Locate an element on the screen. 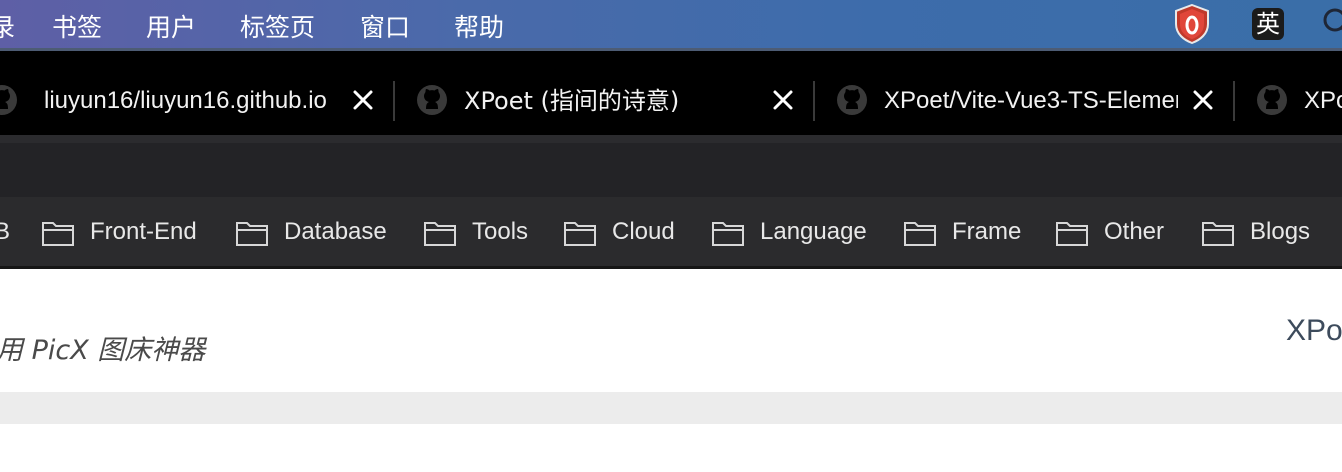  spotlight-search-icon is located at coordinates (1332, 24).